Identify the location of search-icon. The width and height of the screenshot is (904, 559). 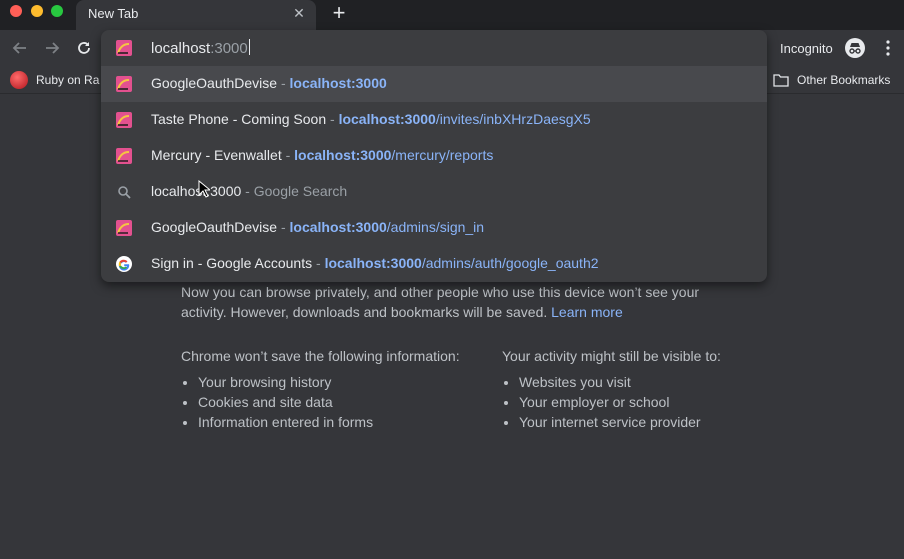
(124, 192).